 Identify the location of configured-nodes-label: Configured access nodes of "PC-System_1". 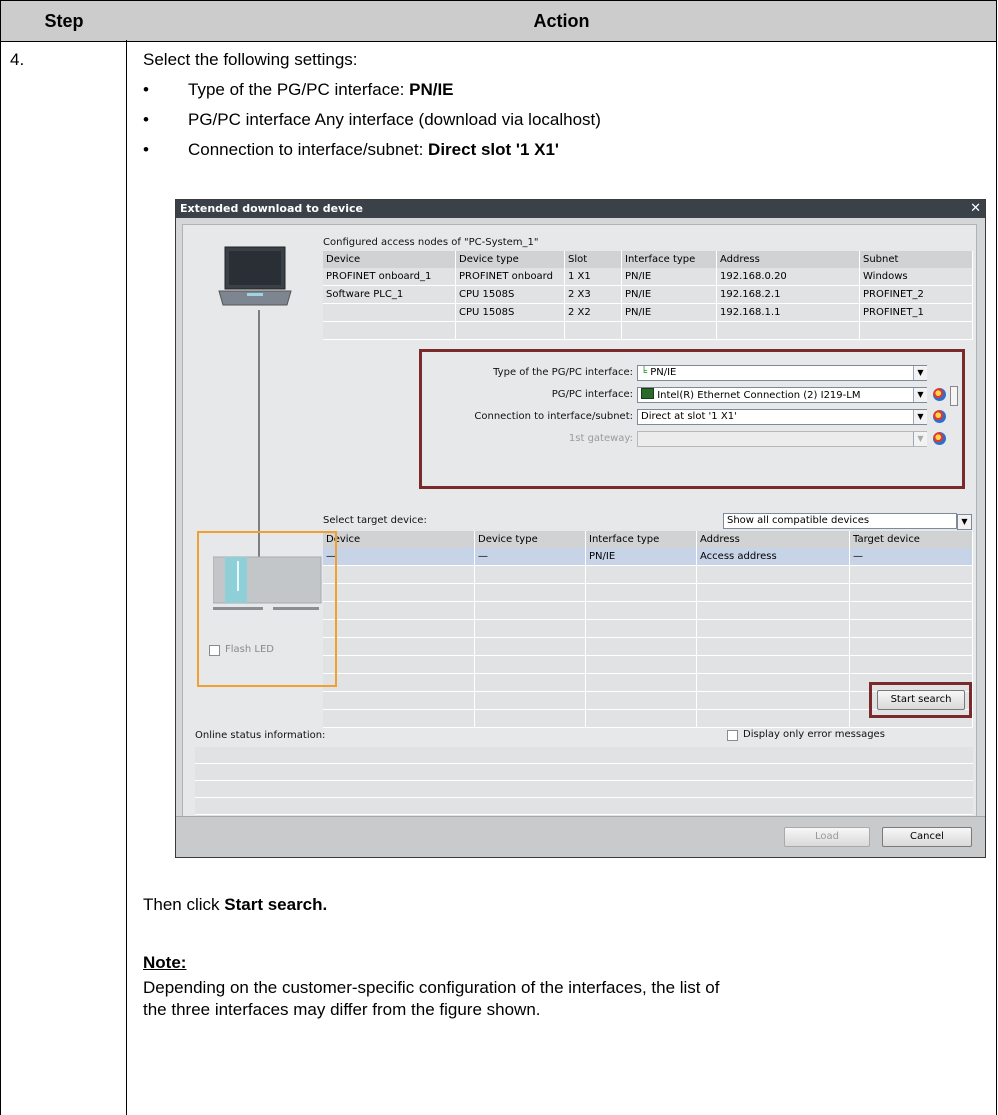
(431, 242).